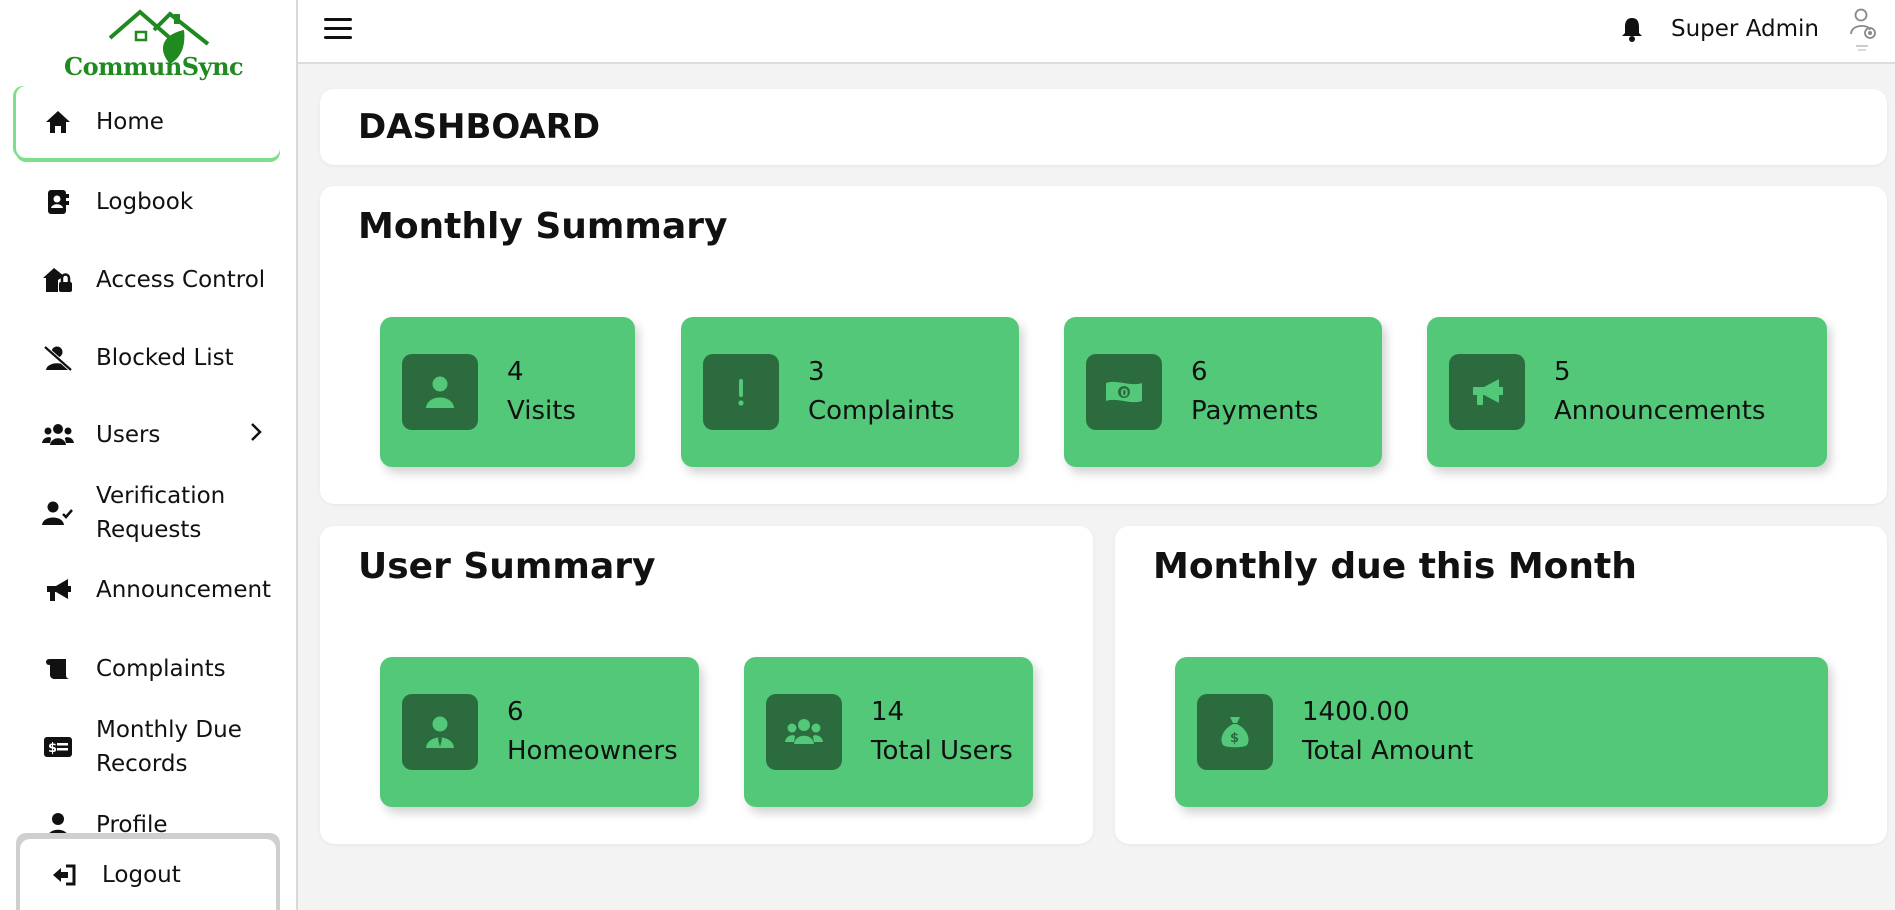 The image size is (1895, 910). I want to click on total-amount-stat-card: $ 1400.00 Total Amount, so click(1501, 732).